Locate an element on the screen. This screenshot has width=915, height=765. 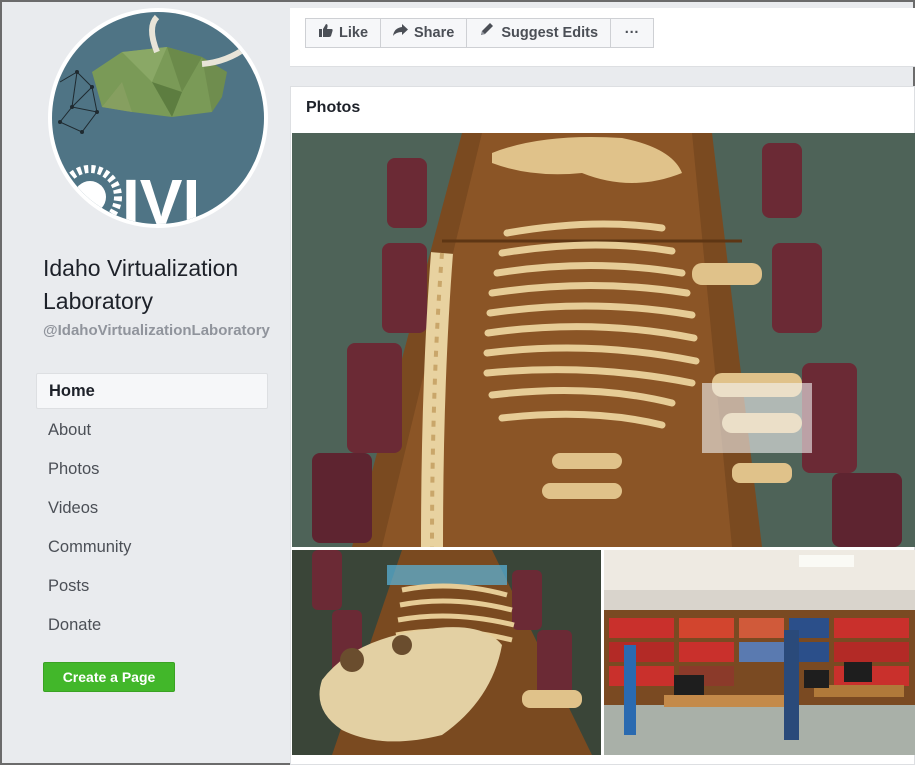
nav-item-videos: Videos is located at coordinates (152, 508).